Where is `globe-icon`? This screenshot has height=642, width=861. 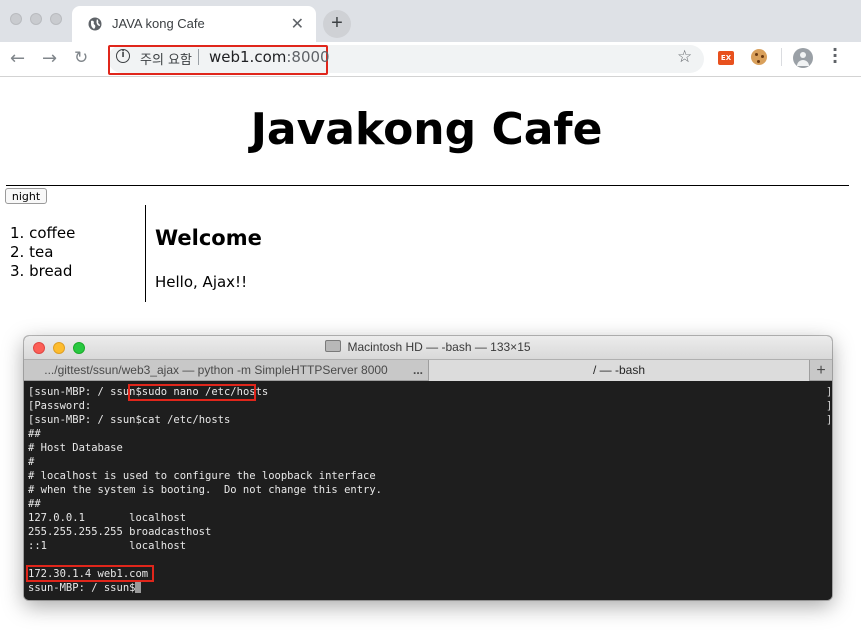
globe-icon is located at coordinates (95, 24).